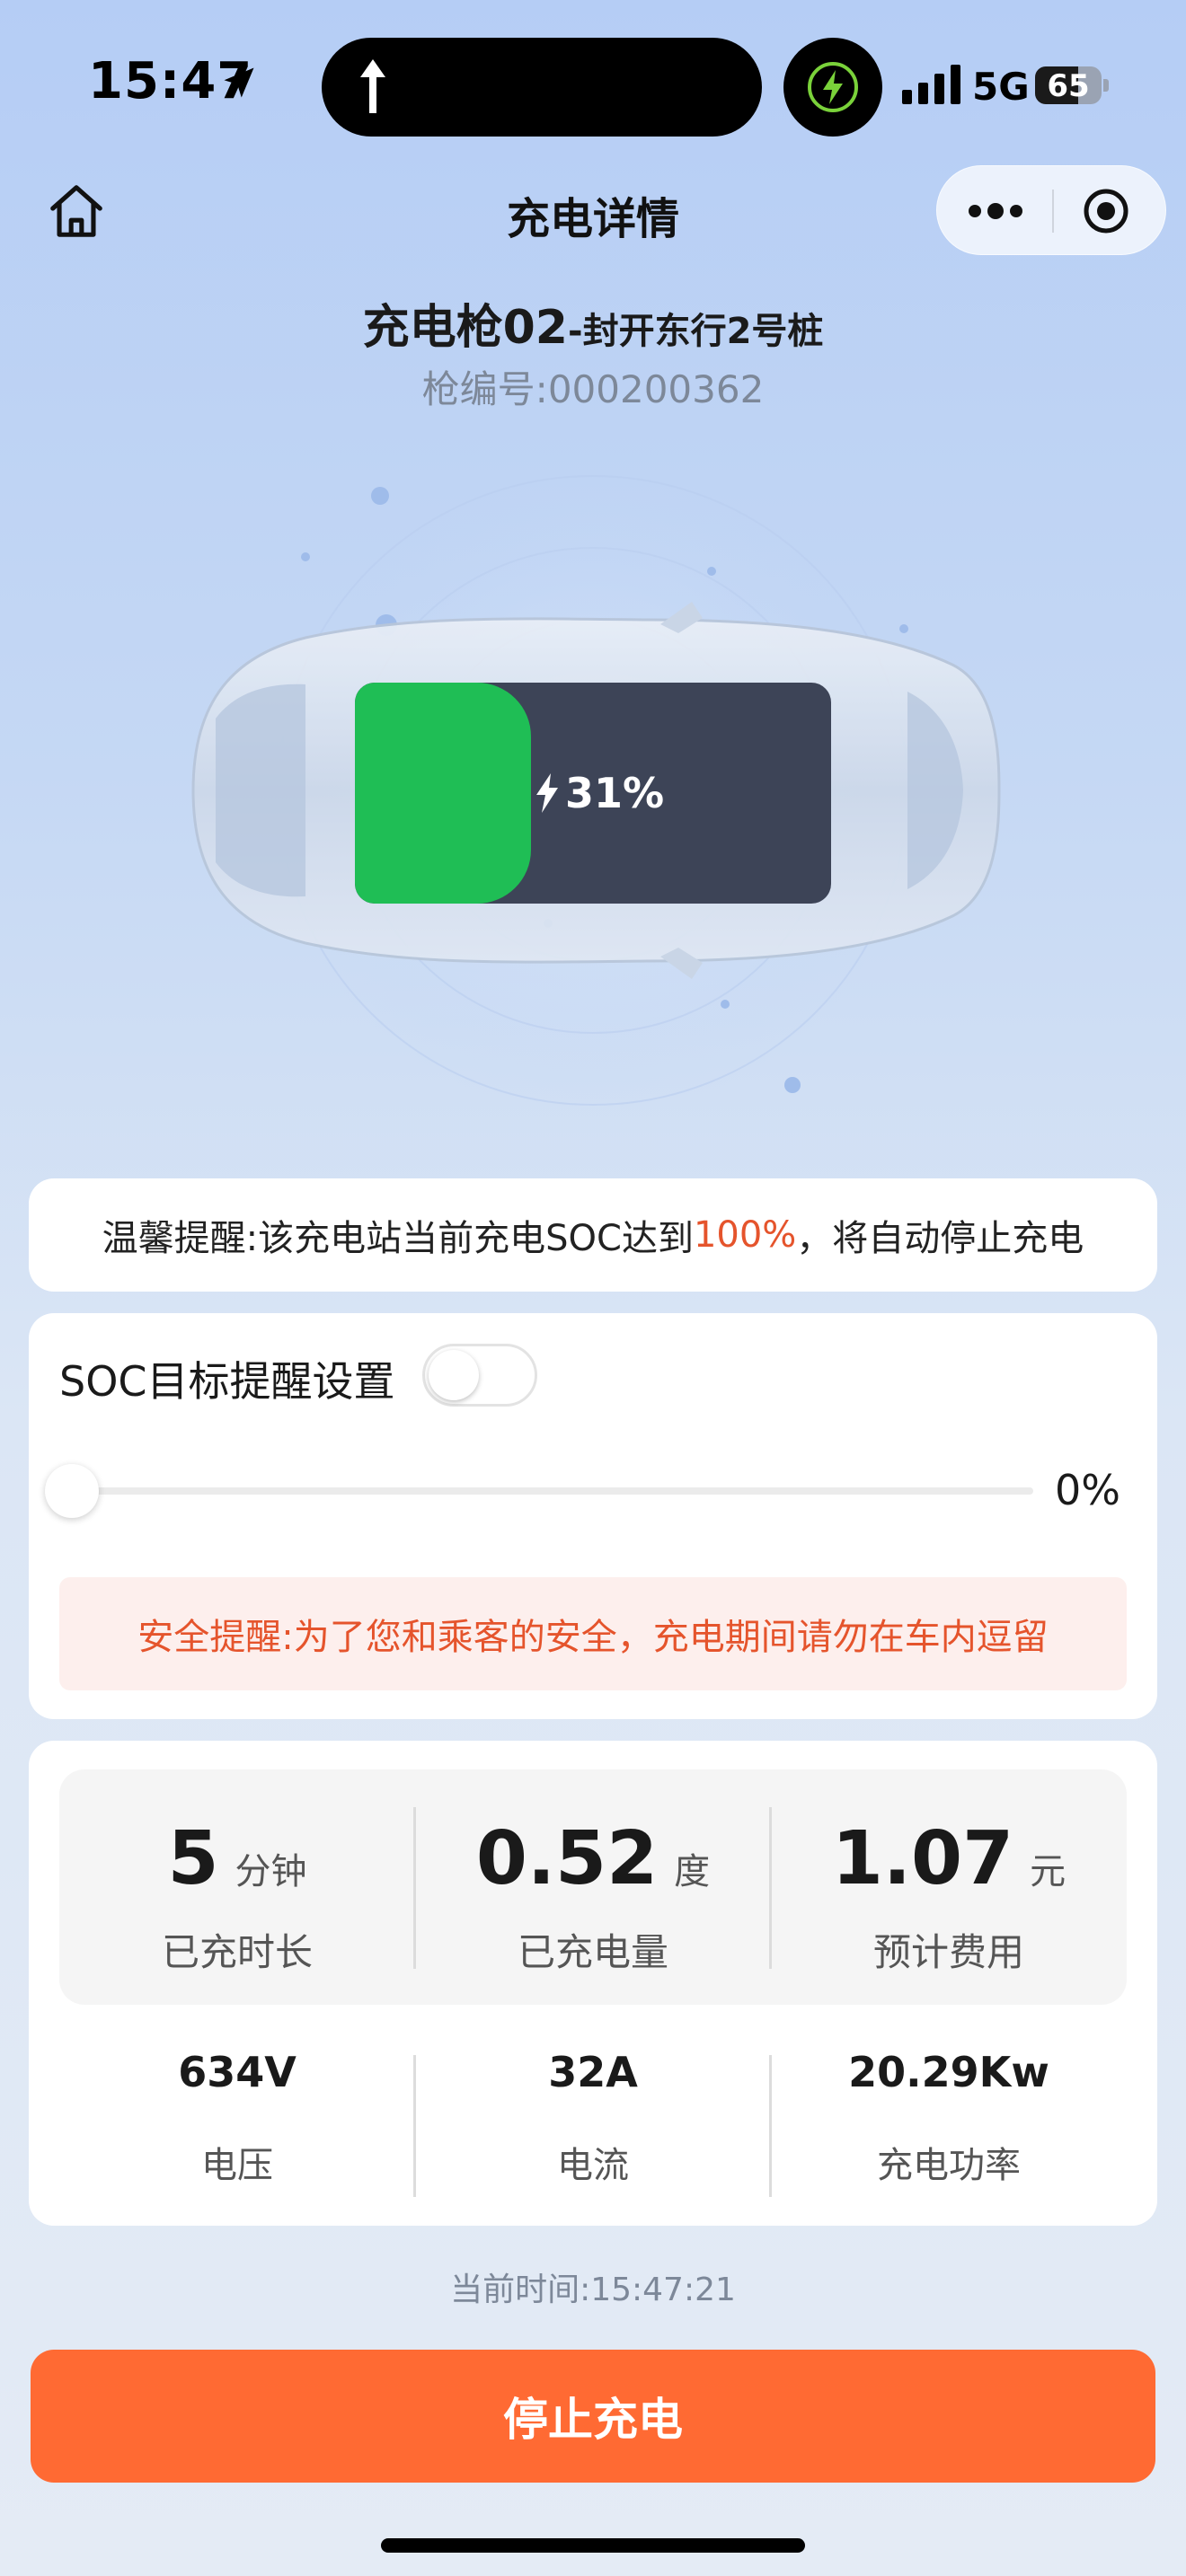 Image resolution: width=1186 pixels, height=2576 pixels. What do you see at coordinates (1048, 1871) in the screenshot?
I see `cost-unit: 元` at bounding box center [1048, 1871].